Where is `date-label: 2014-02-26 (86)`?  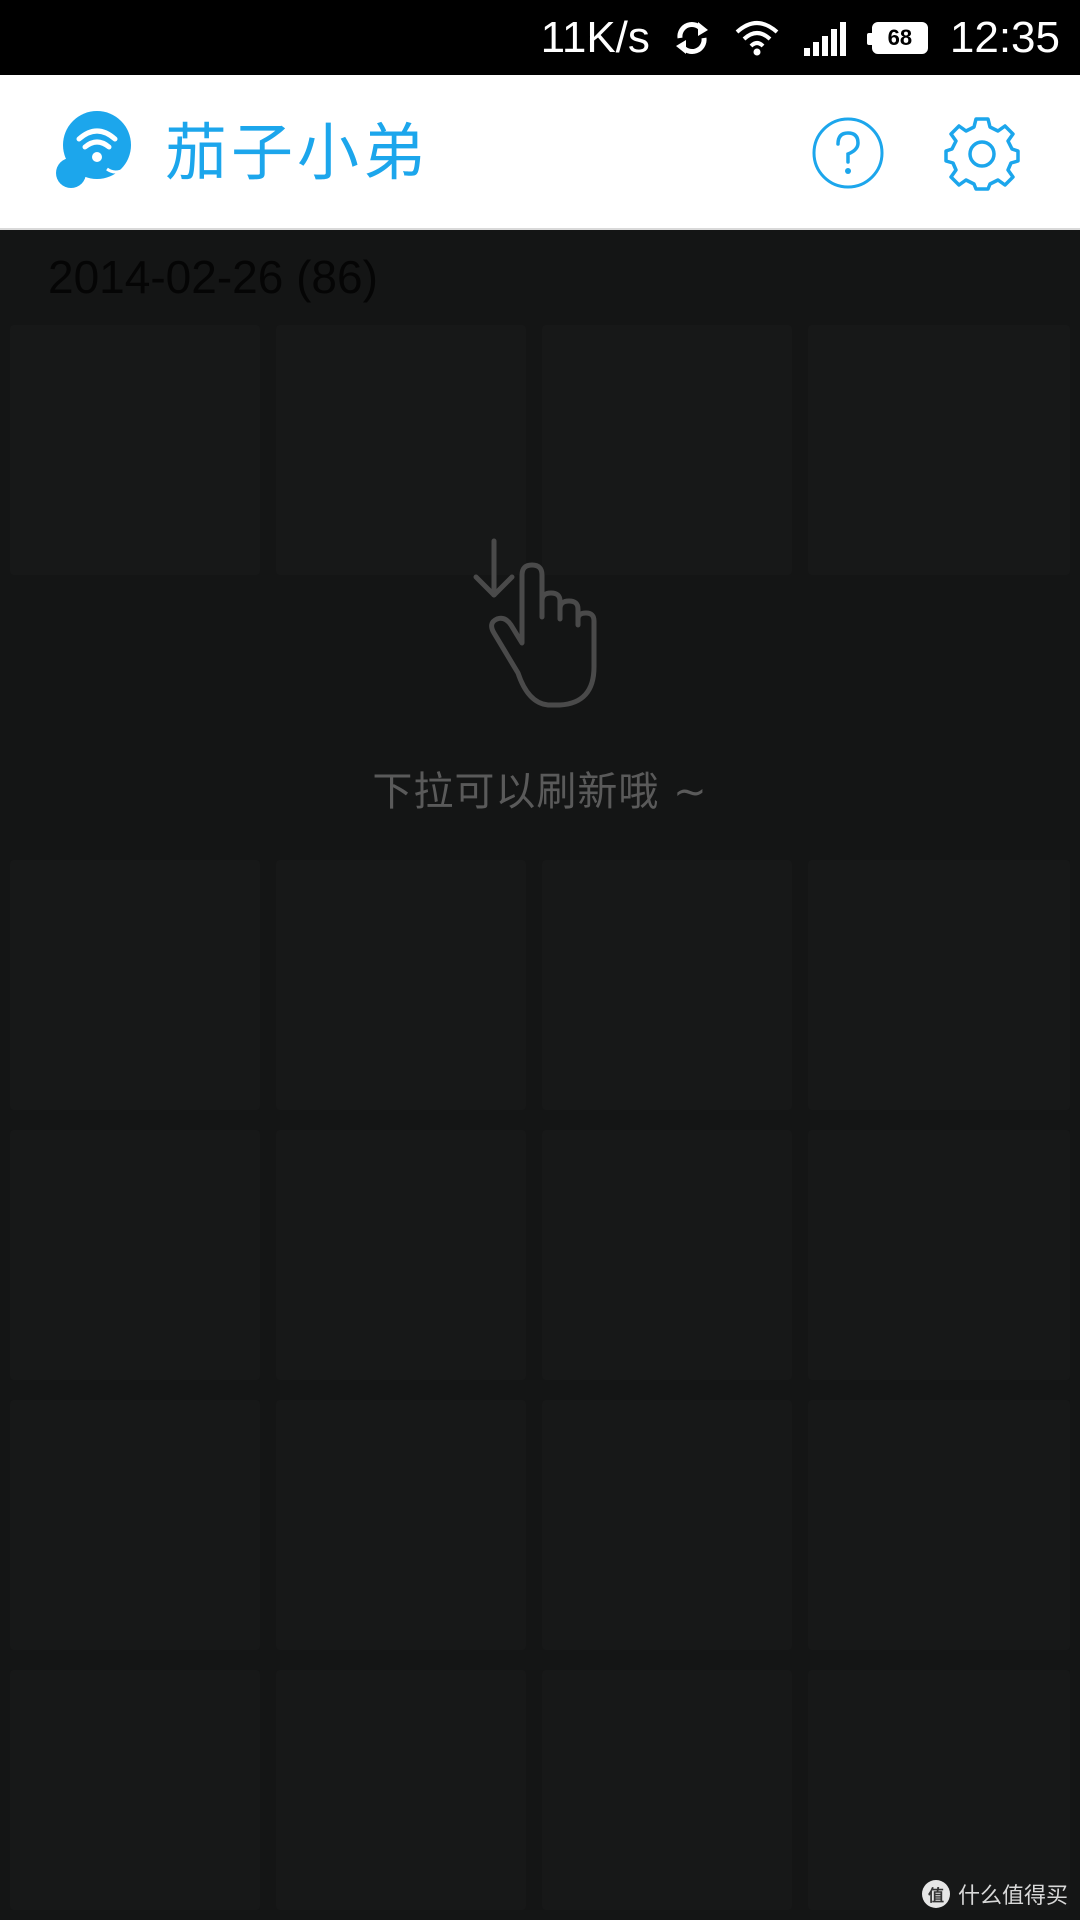
date-label: 2014-02-26 (86) is located at coordinates (213, 277).